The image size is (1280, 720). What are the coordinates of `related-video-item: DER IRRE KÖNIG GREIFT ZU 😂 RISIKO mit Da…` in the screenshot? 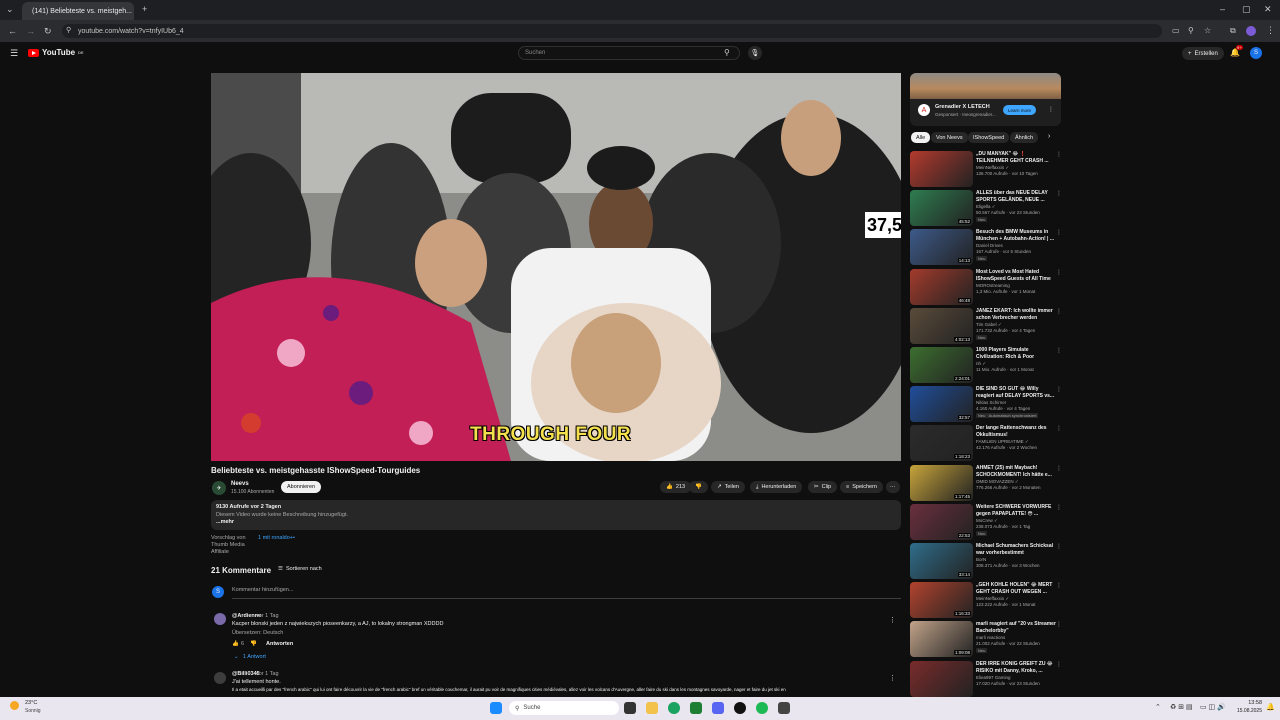 It's located at (986, 679).